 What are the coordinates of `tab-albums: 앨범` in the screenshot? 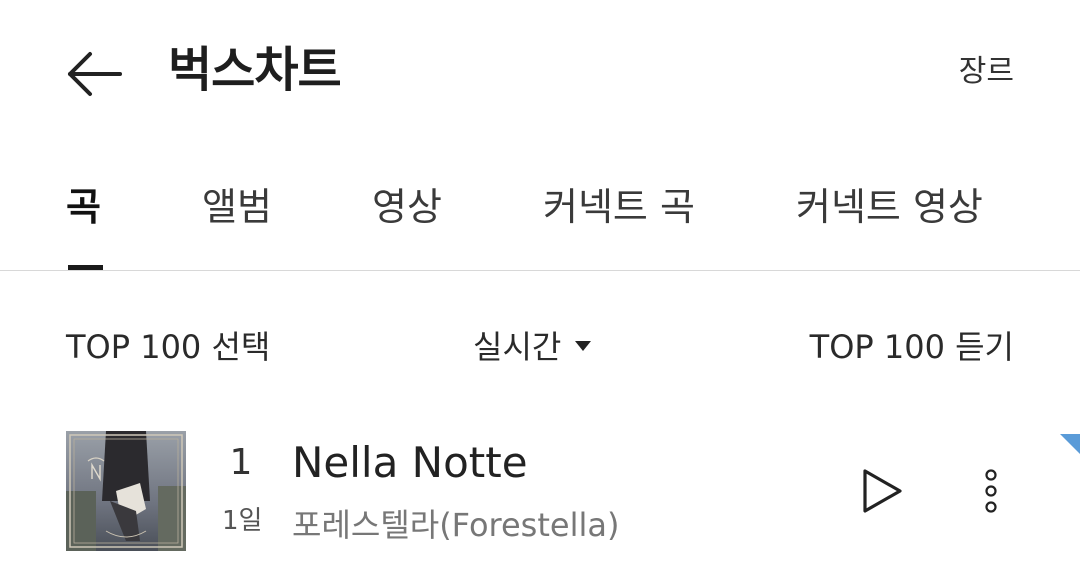 It's located at (237, 207).